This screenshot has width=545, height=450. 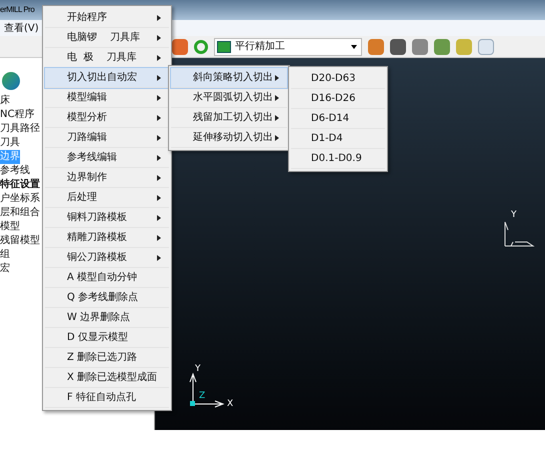 What do you see at coordinates (5, 101) in the screenshot?
I see `tree-item: 床` at bounding box center [5, 101].